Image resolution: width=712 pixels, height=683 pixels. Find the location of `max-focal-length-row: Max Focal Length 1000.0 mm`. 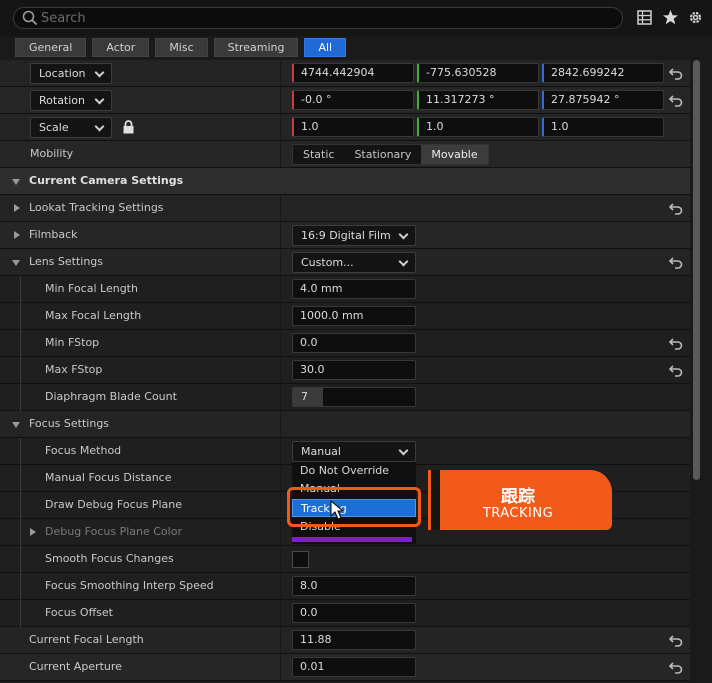

max-focal-length-row: Max Focal Length 1000.0 mm is located at coordinates (345, 316).